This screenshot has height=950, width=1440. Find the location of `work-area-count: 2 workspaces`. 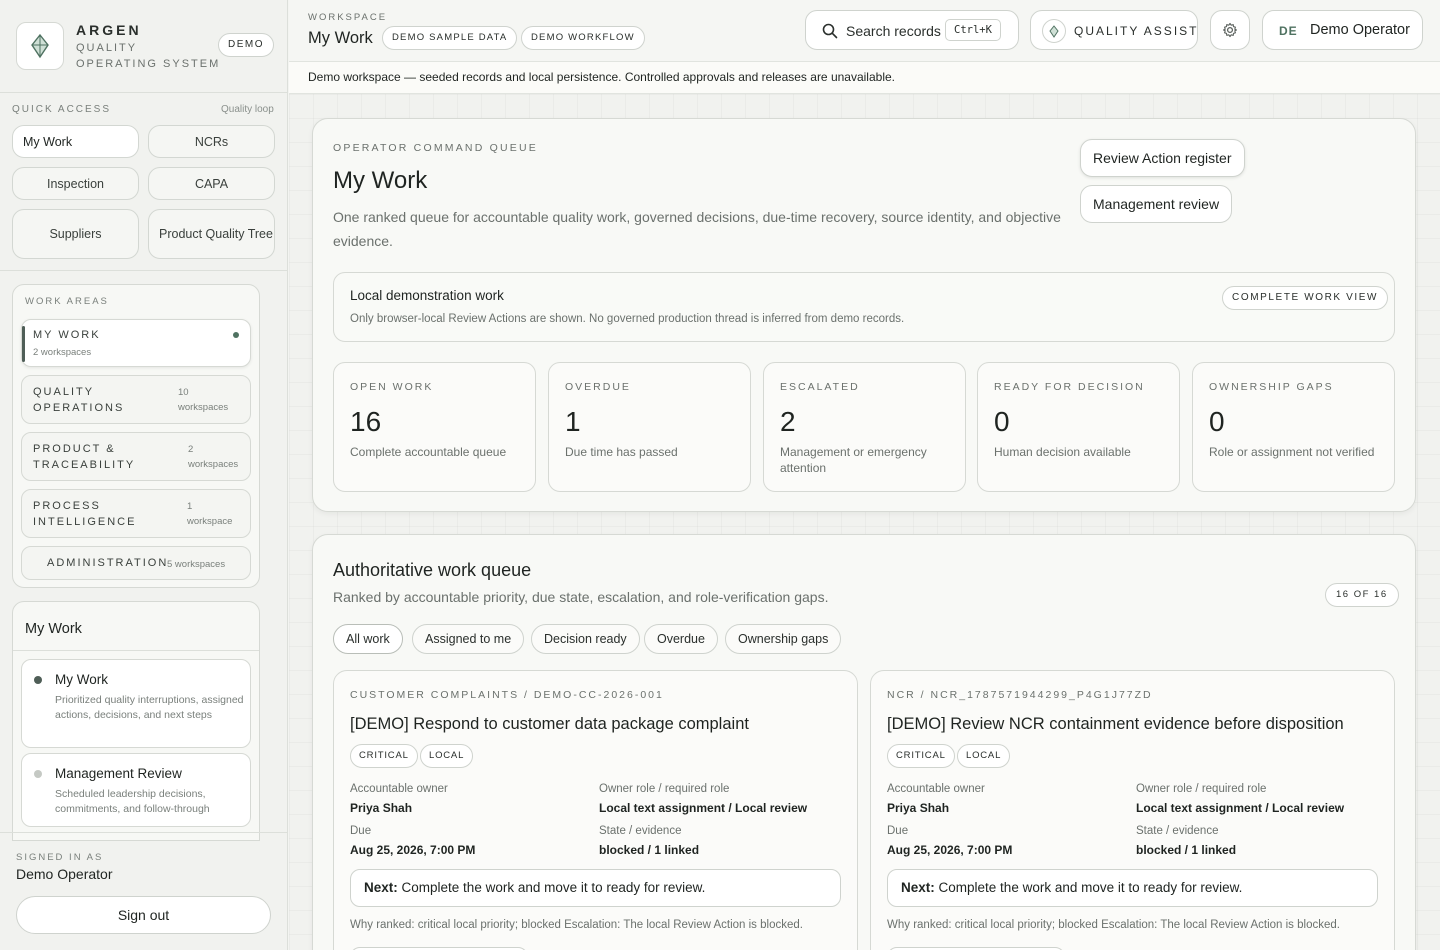

work-area-count: 2 workspaces is located at coordinates (62, 352).